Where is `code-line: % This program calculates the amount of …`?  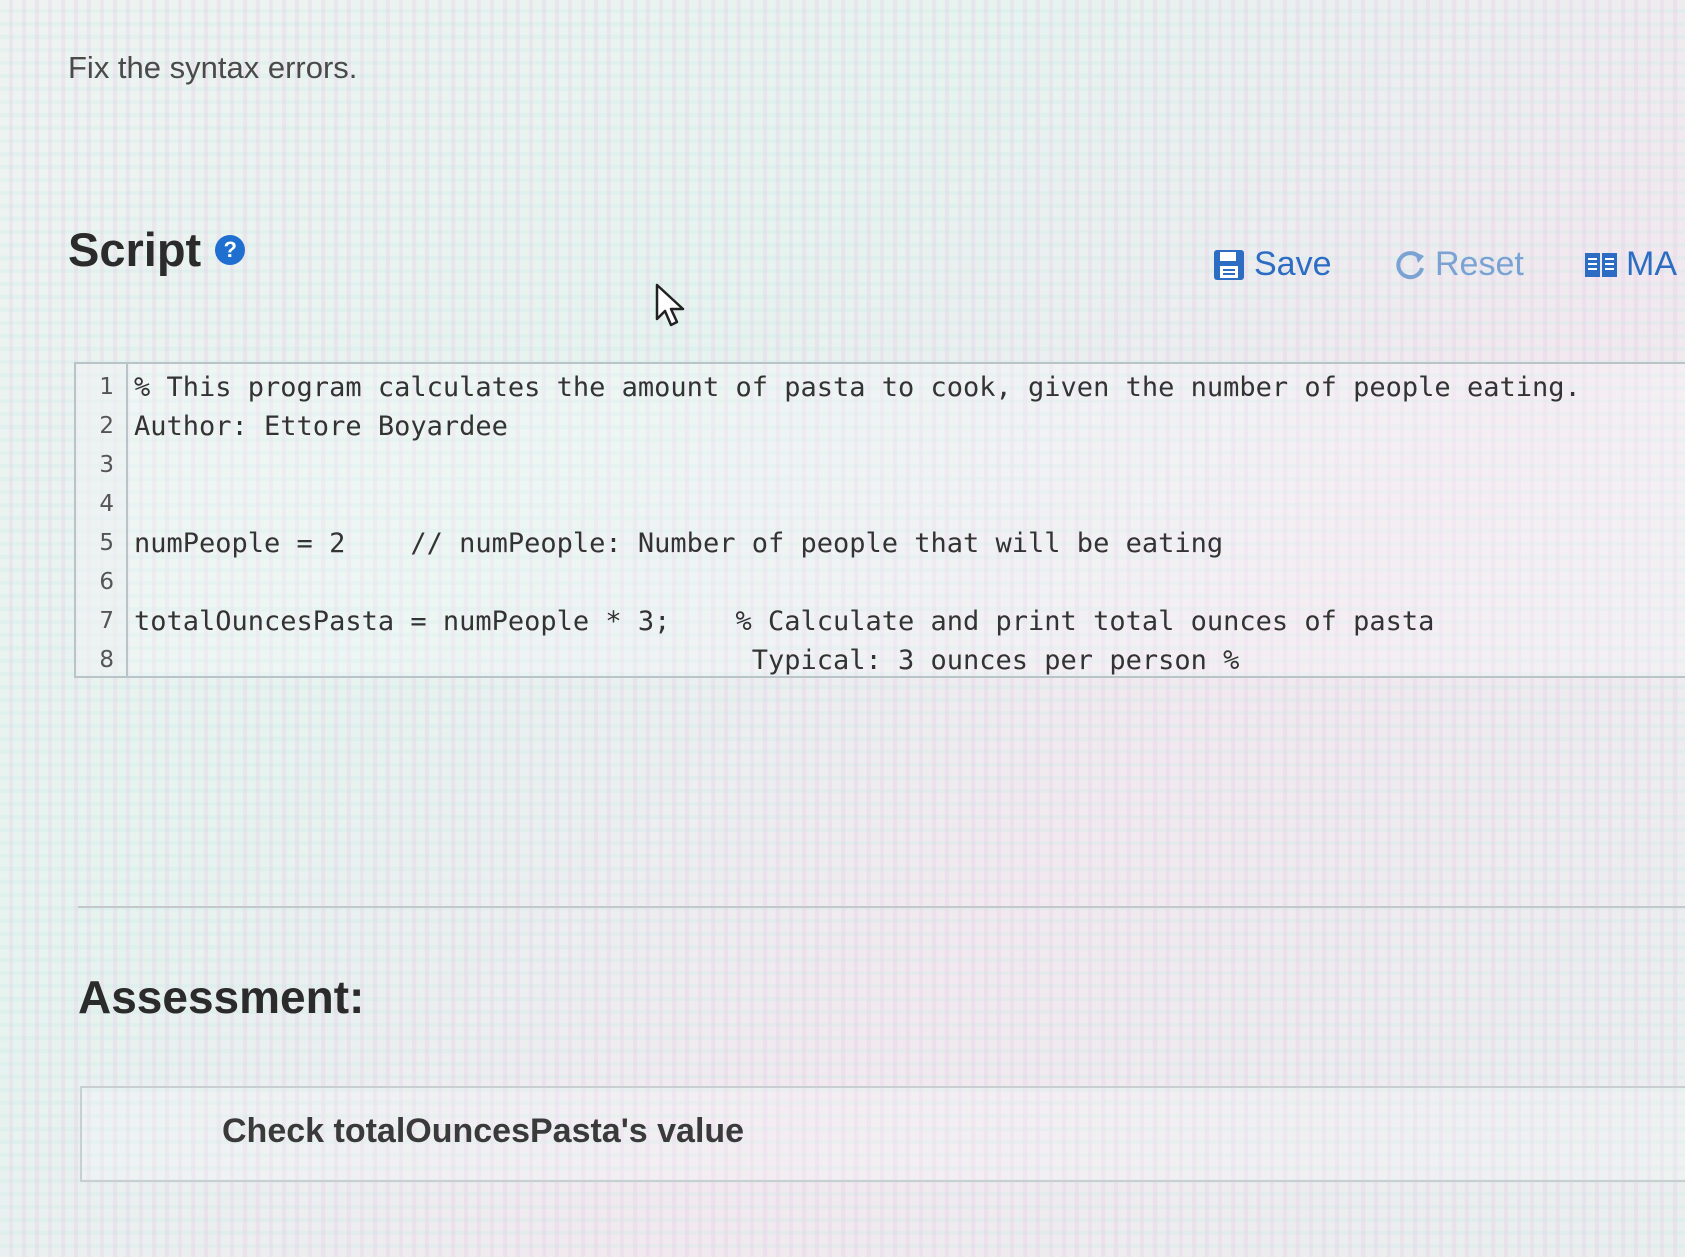
code-line: % This program calculates the amount of … is located at coordinates (857, 387).